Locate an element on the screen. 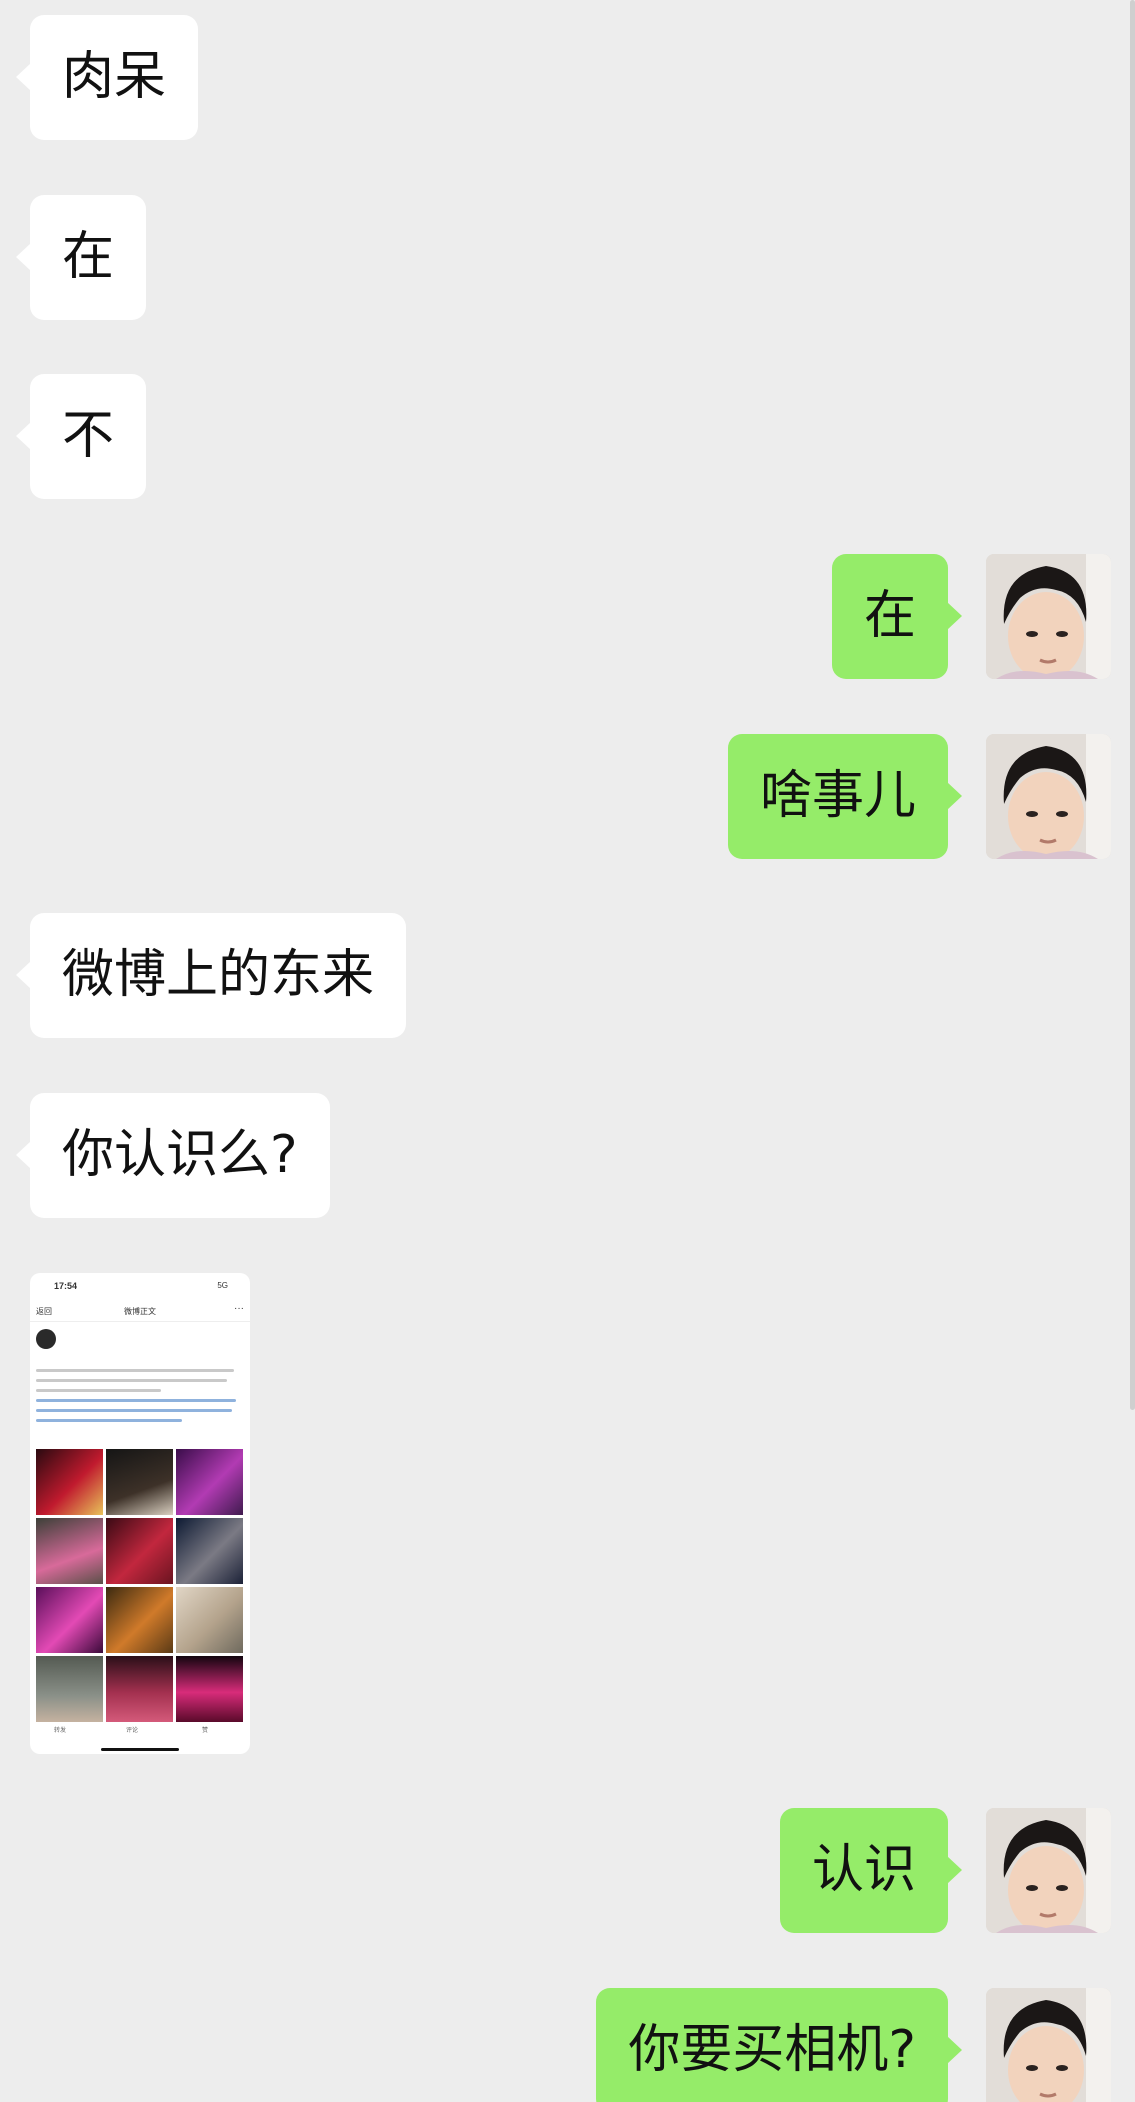 The image size is (1135, 2102). thumb-poster-avatar is located at coordinates (46, 1339).